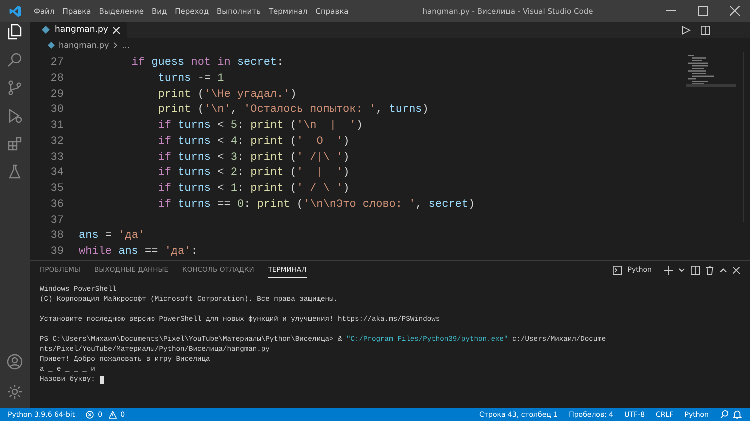  Describe the element at coordinates (57, 79) in the screenshot. I see `line-number: 28` at that location.